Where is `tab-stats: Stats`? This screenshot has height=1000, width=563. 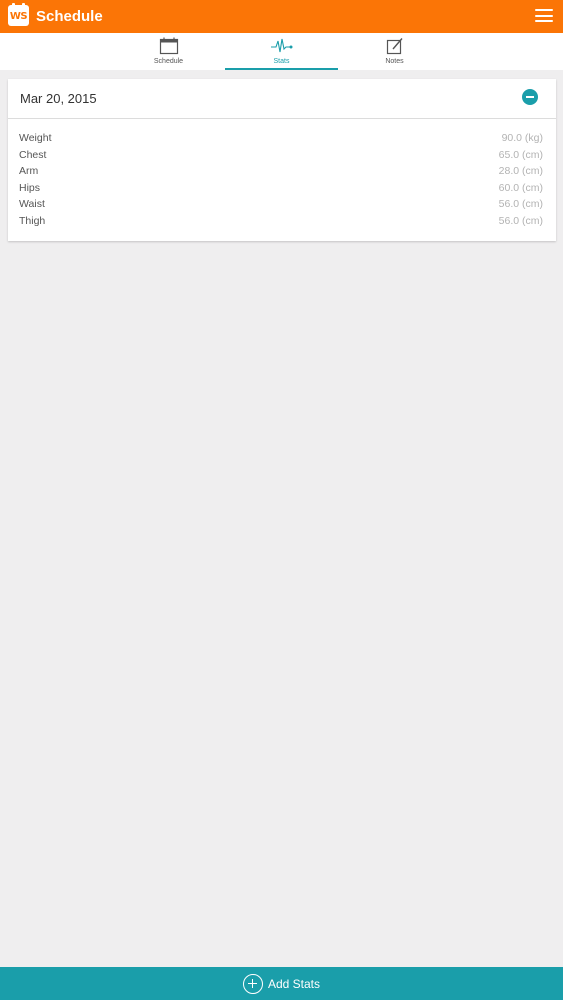 tab-stats: Stats is located at coordinates (281, 51).